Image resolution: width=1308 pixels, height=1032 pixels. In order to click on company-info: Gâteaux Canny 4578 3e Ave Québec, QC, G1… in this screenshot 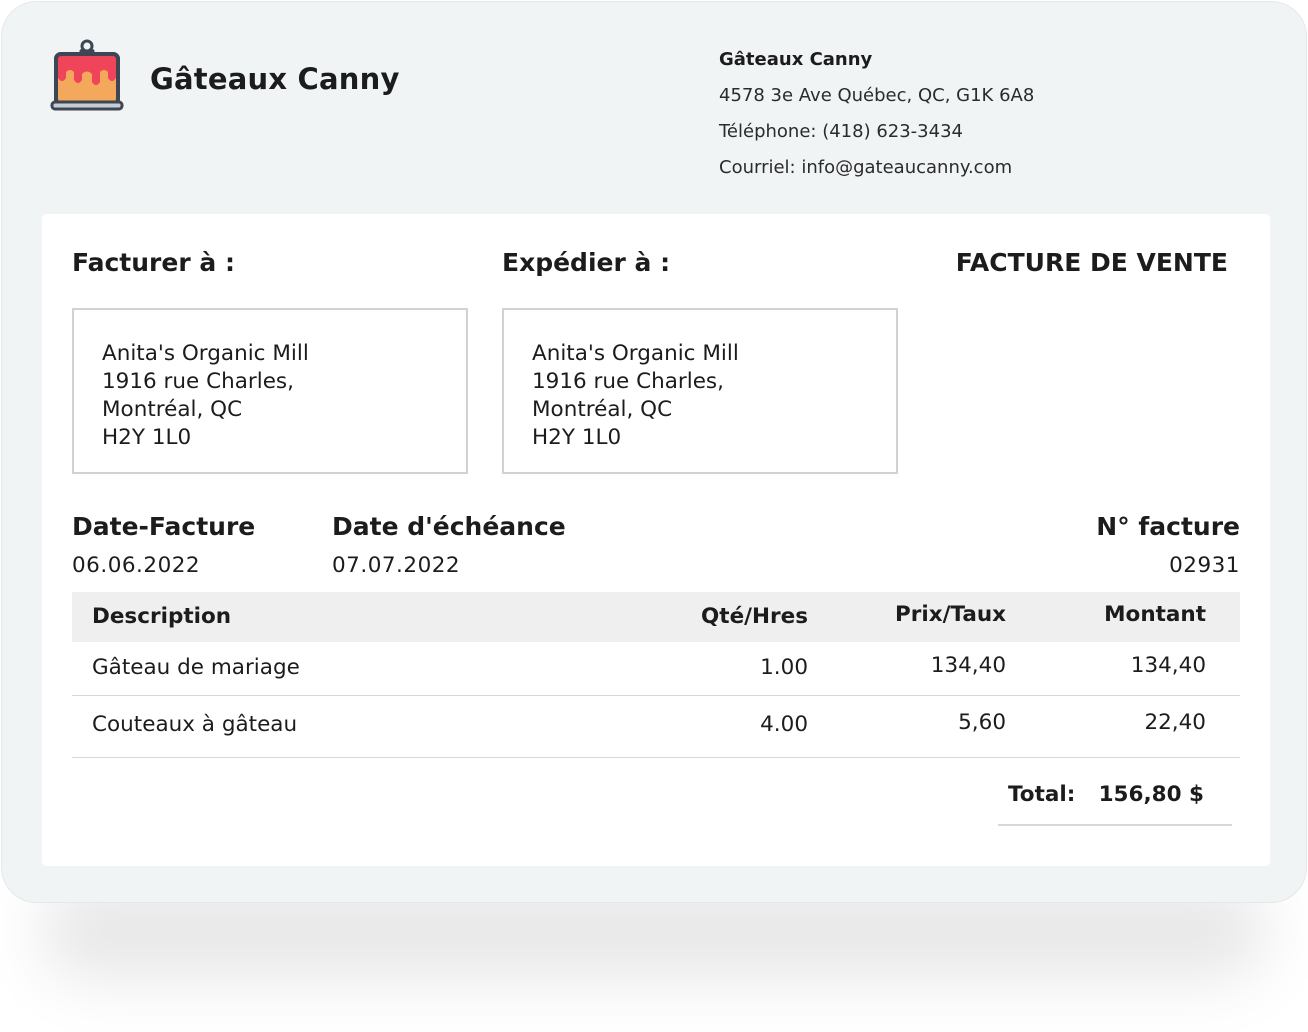, I will do `click(876, 114)`.